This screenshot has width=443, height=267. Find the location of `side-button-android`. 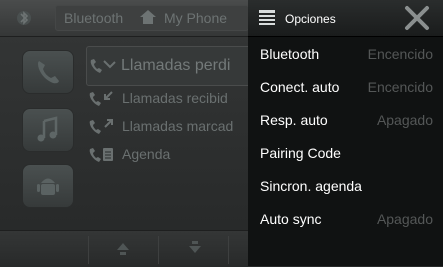

side-button-android is located at coordinates (48, 186).